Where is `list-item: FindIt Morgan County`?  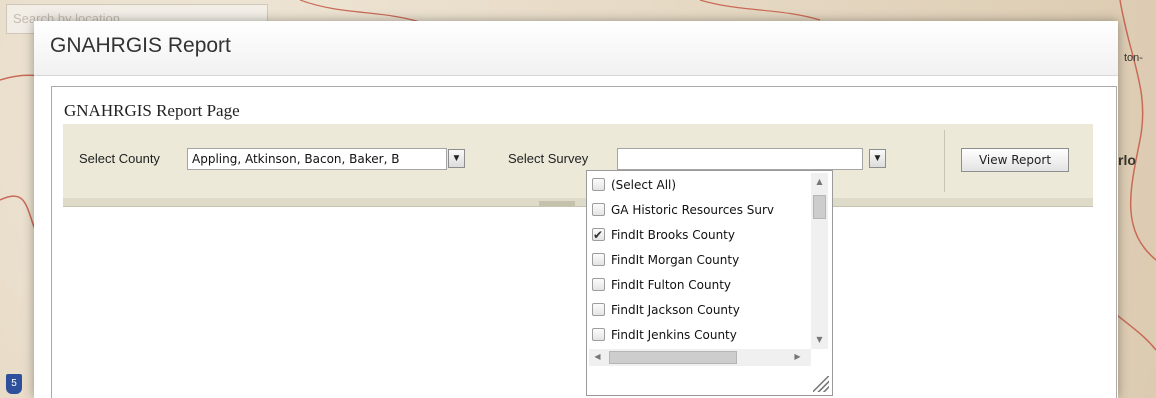 list-item: FindIt Morgan County is located at coordinates (702, 260).